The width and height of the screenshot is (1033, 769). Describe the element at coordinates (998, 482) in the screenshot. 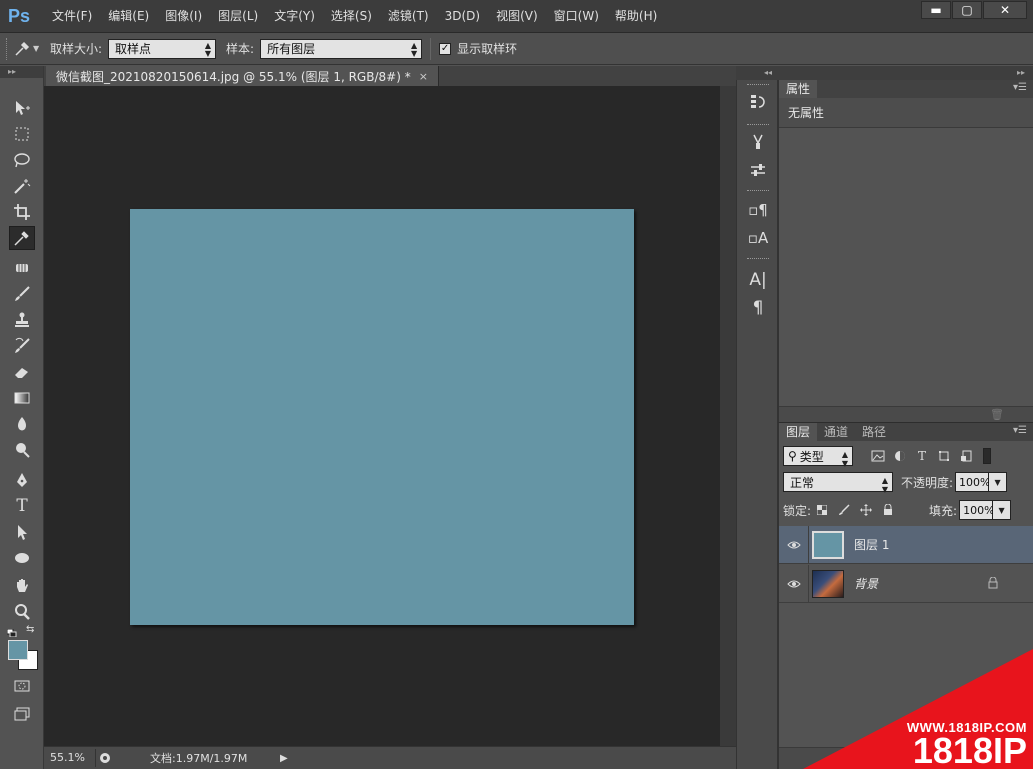

I see `opacity-dropdown-icon: ▼` at that location.